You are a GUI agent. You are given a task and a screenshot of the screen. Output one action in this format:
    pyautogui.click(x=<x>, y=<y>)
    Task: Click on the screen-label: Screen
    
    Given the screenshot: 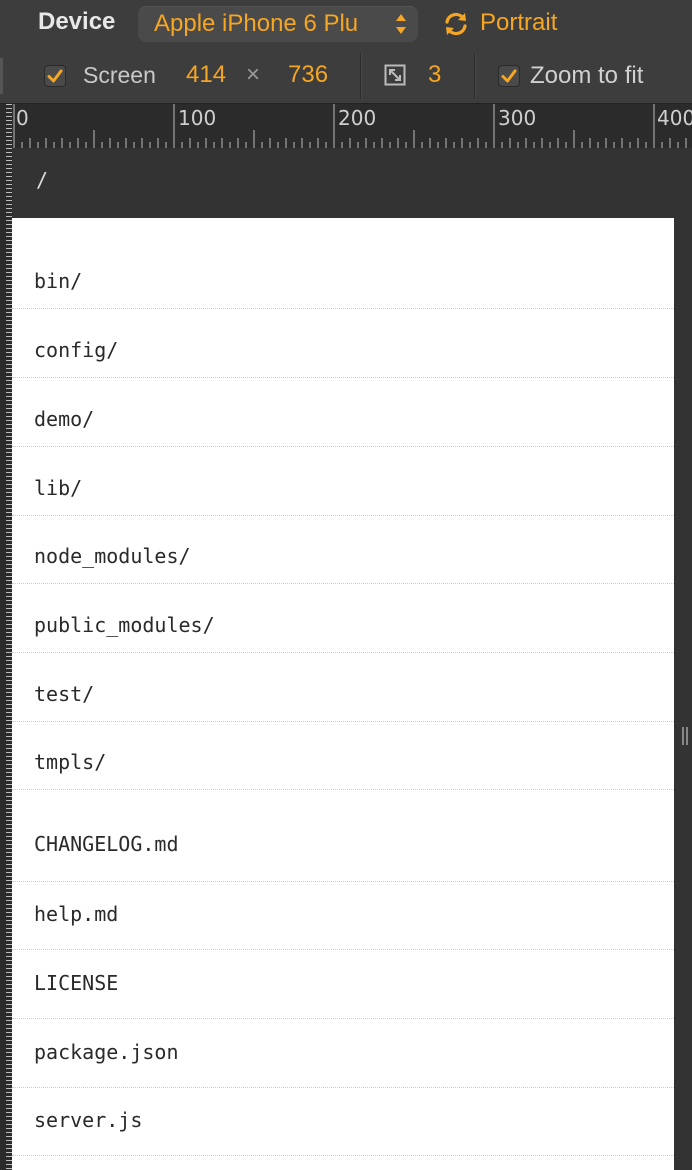 What is the action you would take?
    pyautogui.click(x=119, y=75)
    